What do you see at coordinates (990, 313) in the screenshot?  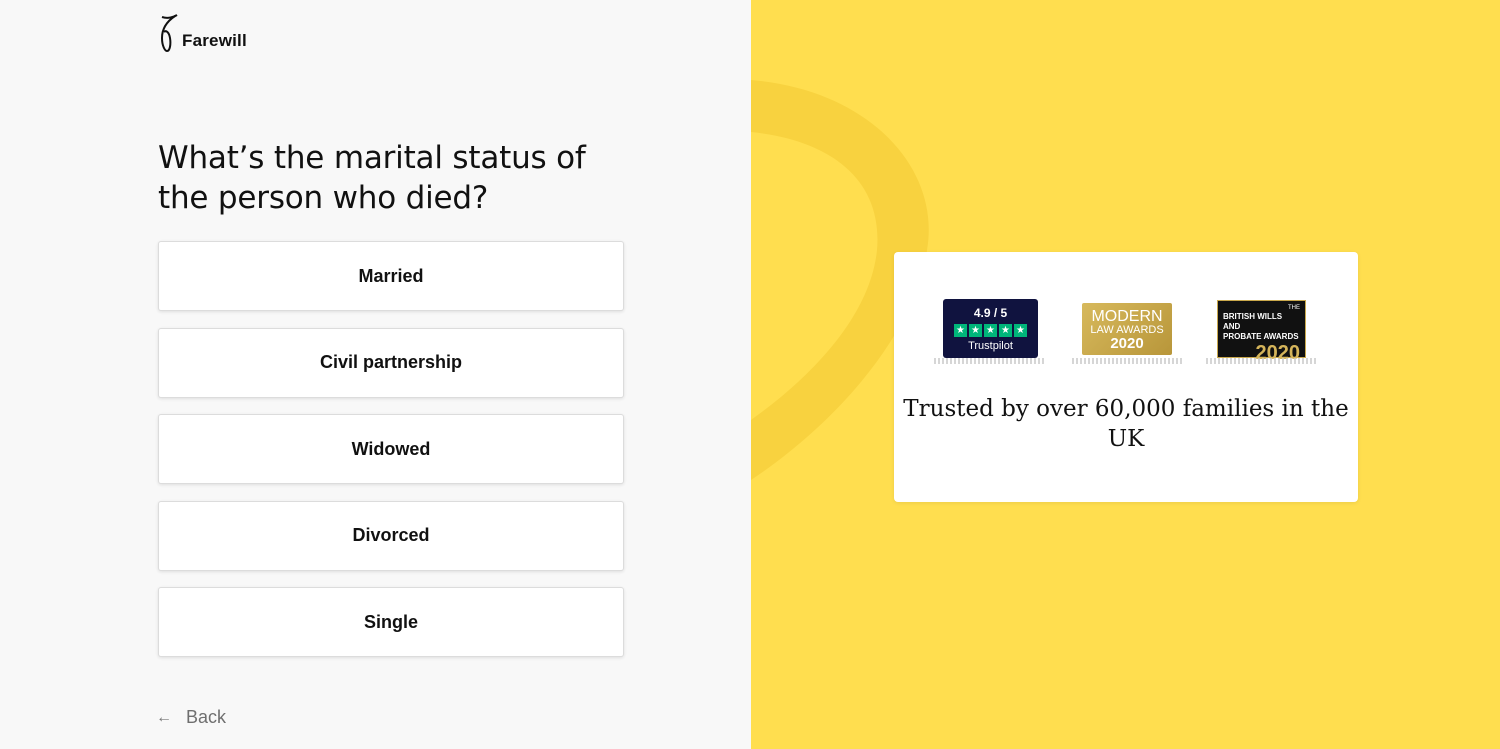 I see `trustpilot-score: 4.9 / 5` at bounding box center [990, 313].